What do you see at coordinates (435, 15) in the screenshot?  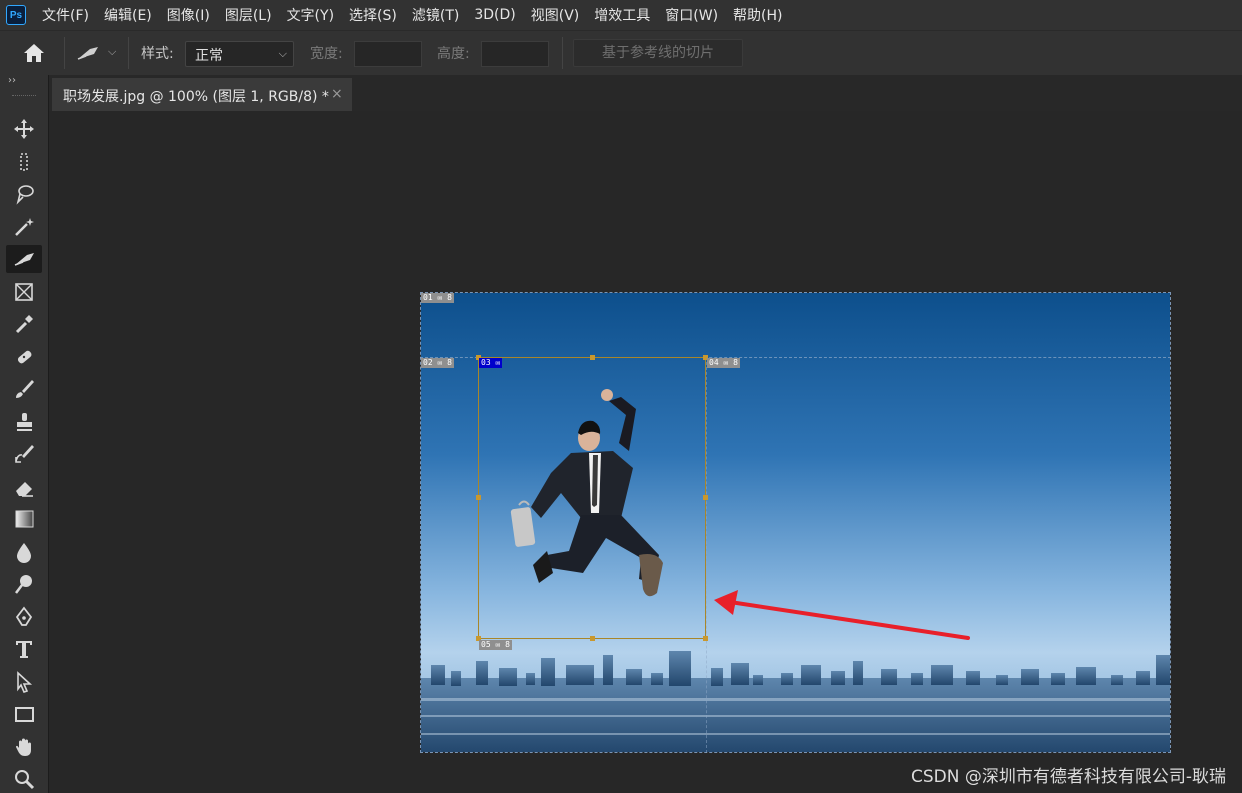 I see `menu-filter: 滤镜(T)` at bounding box center [435, 15].